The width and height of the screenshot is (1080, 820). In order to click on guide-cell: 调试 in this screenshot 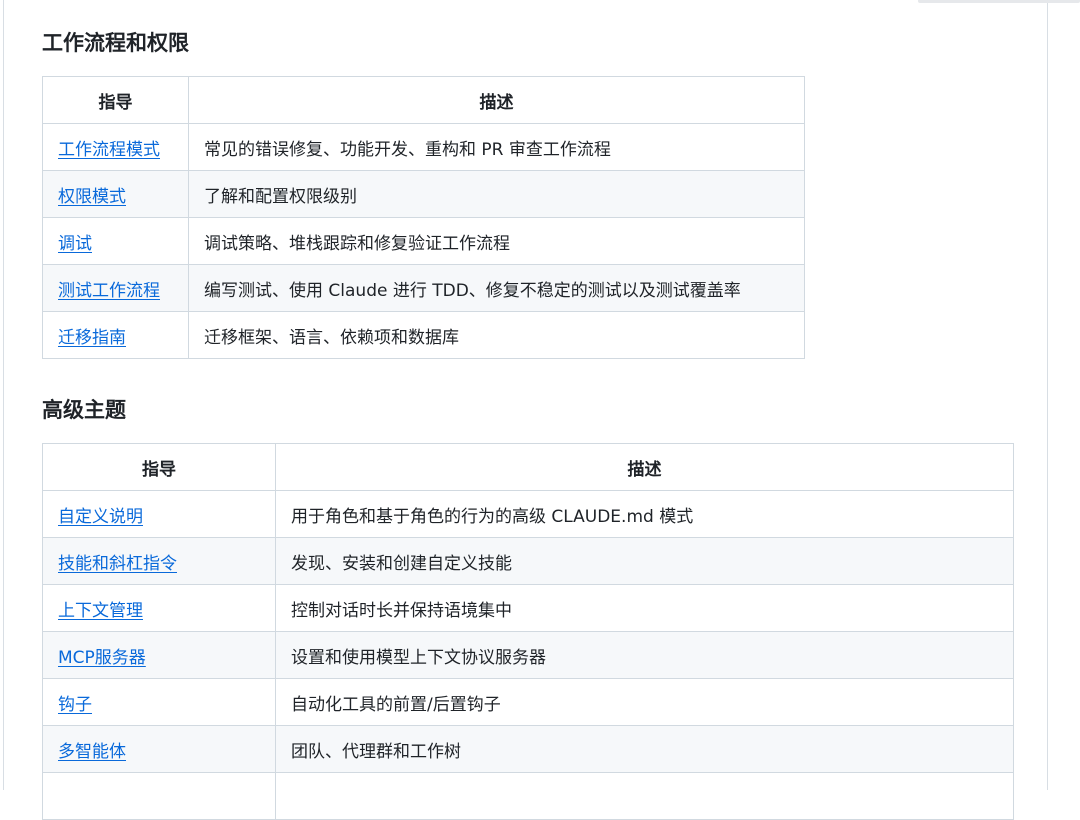, I will do `click(115, 241)`.